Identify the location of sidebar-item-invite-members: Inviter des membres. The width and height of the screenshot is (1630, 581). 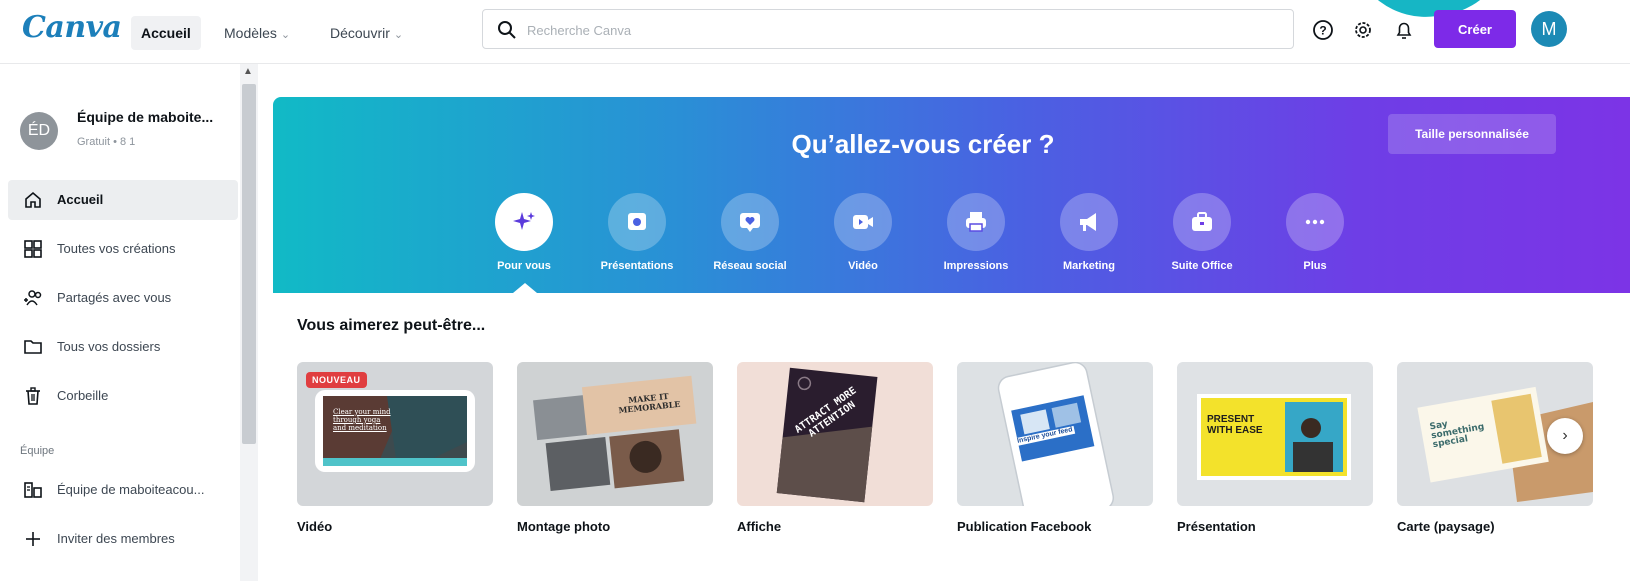
(123, 539).